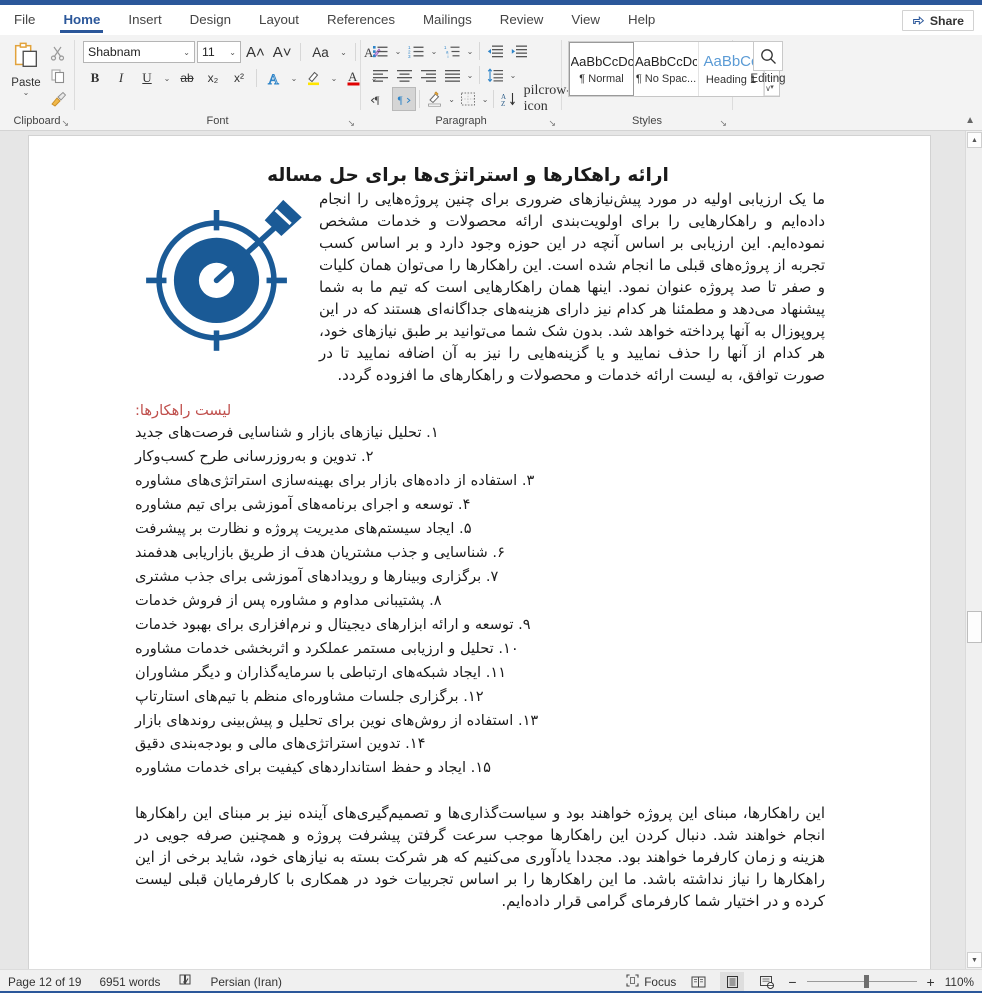  What do you see at coordinates (937, 20) in the screenshot?
I see `share-button: Share` at bounding box center [937, 20].